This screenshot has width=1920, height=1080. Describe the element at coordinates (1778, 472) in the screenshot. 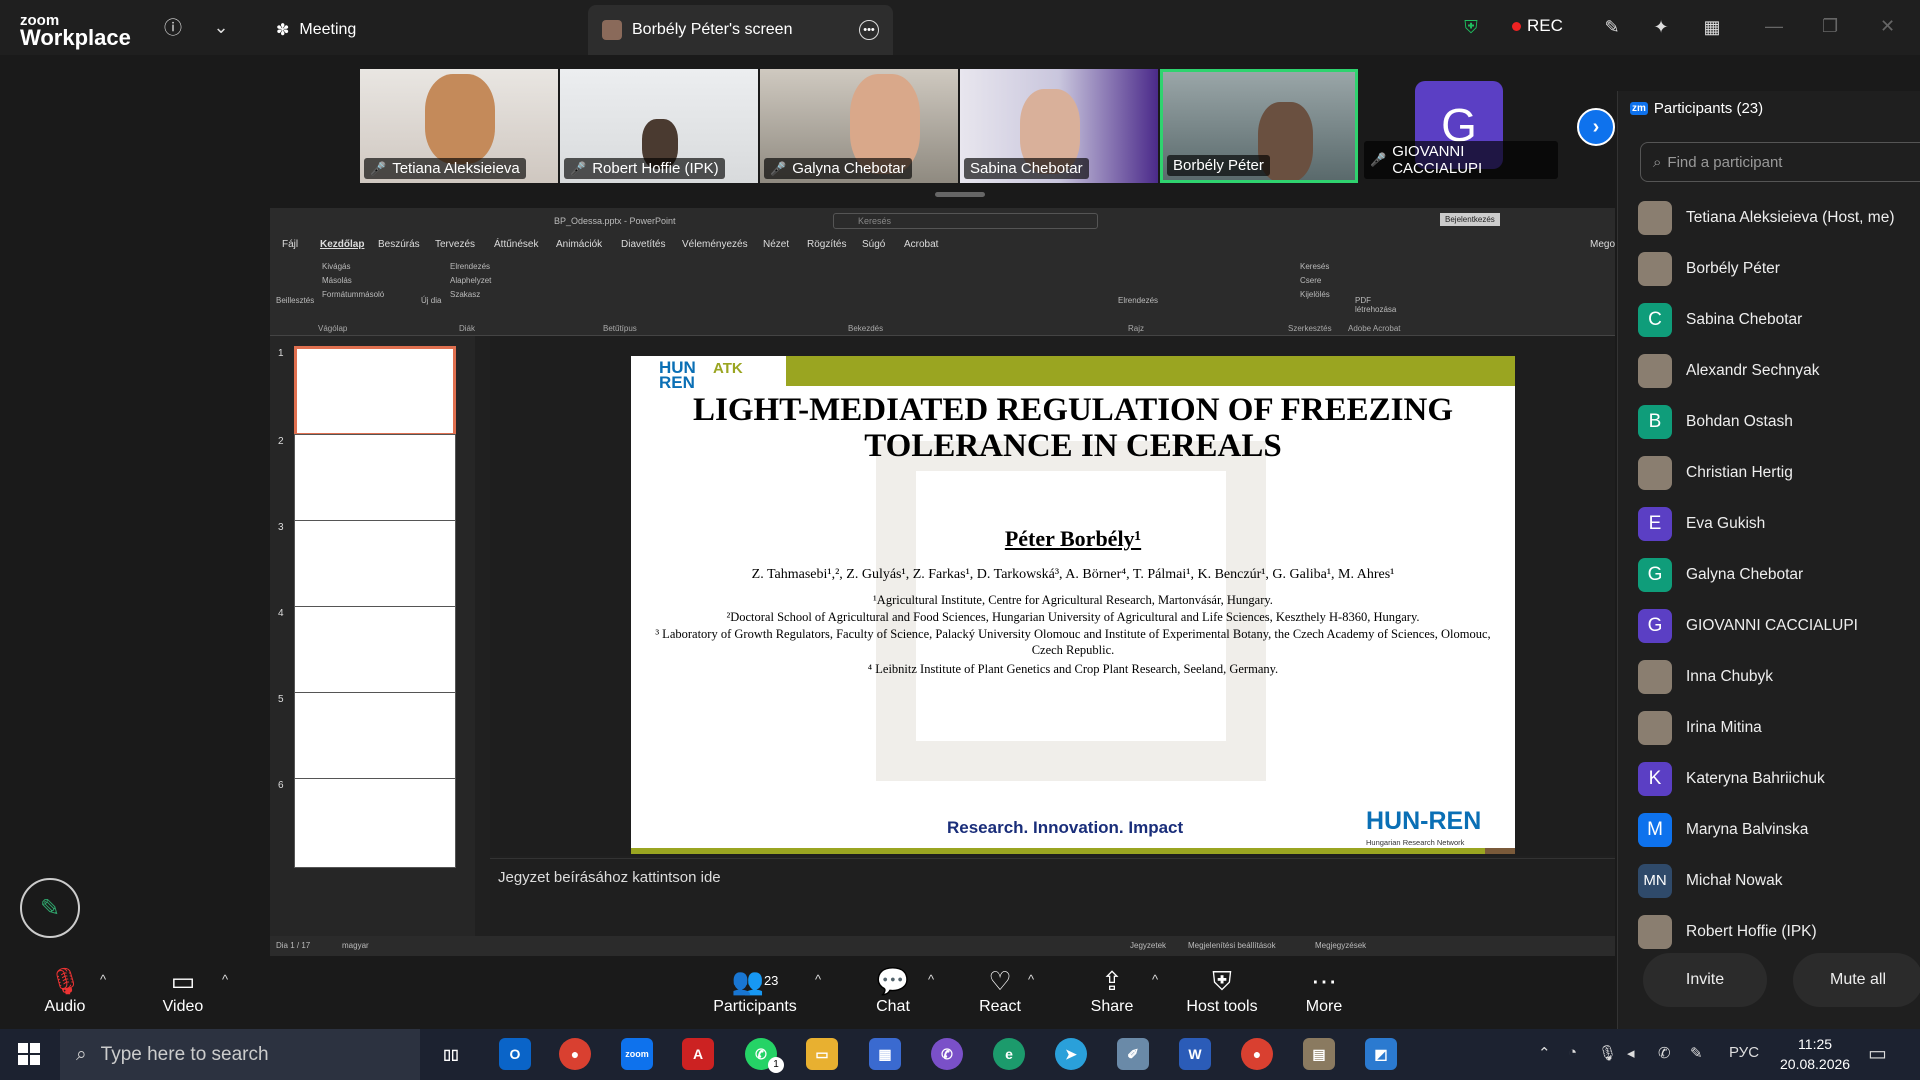

I see `participant-row: Christian Hertig` at that location.